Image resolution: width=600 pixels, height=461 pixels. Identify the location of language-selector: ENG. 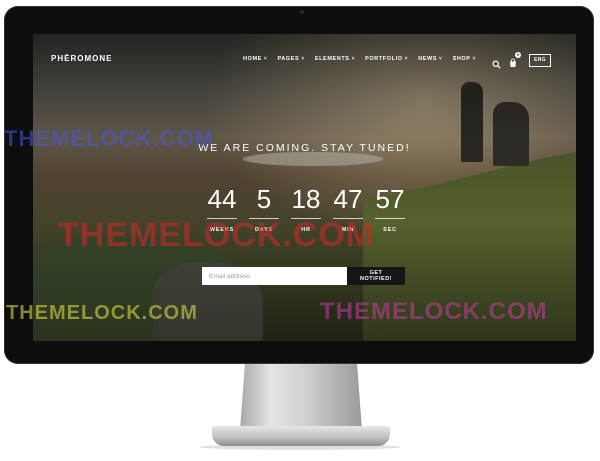
(540, 60).